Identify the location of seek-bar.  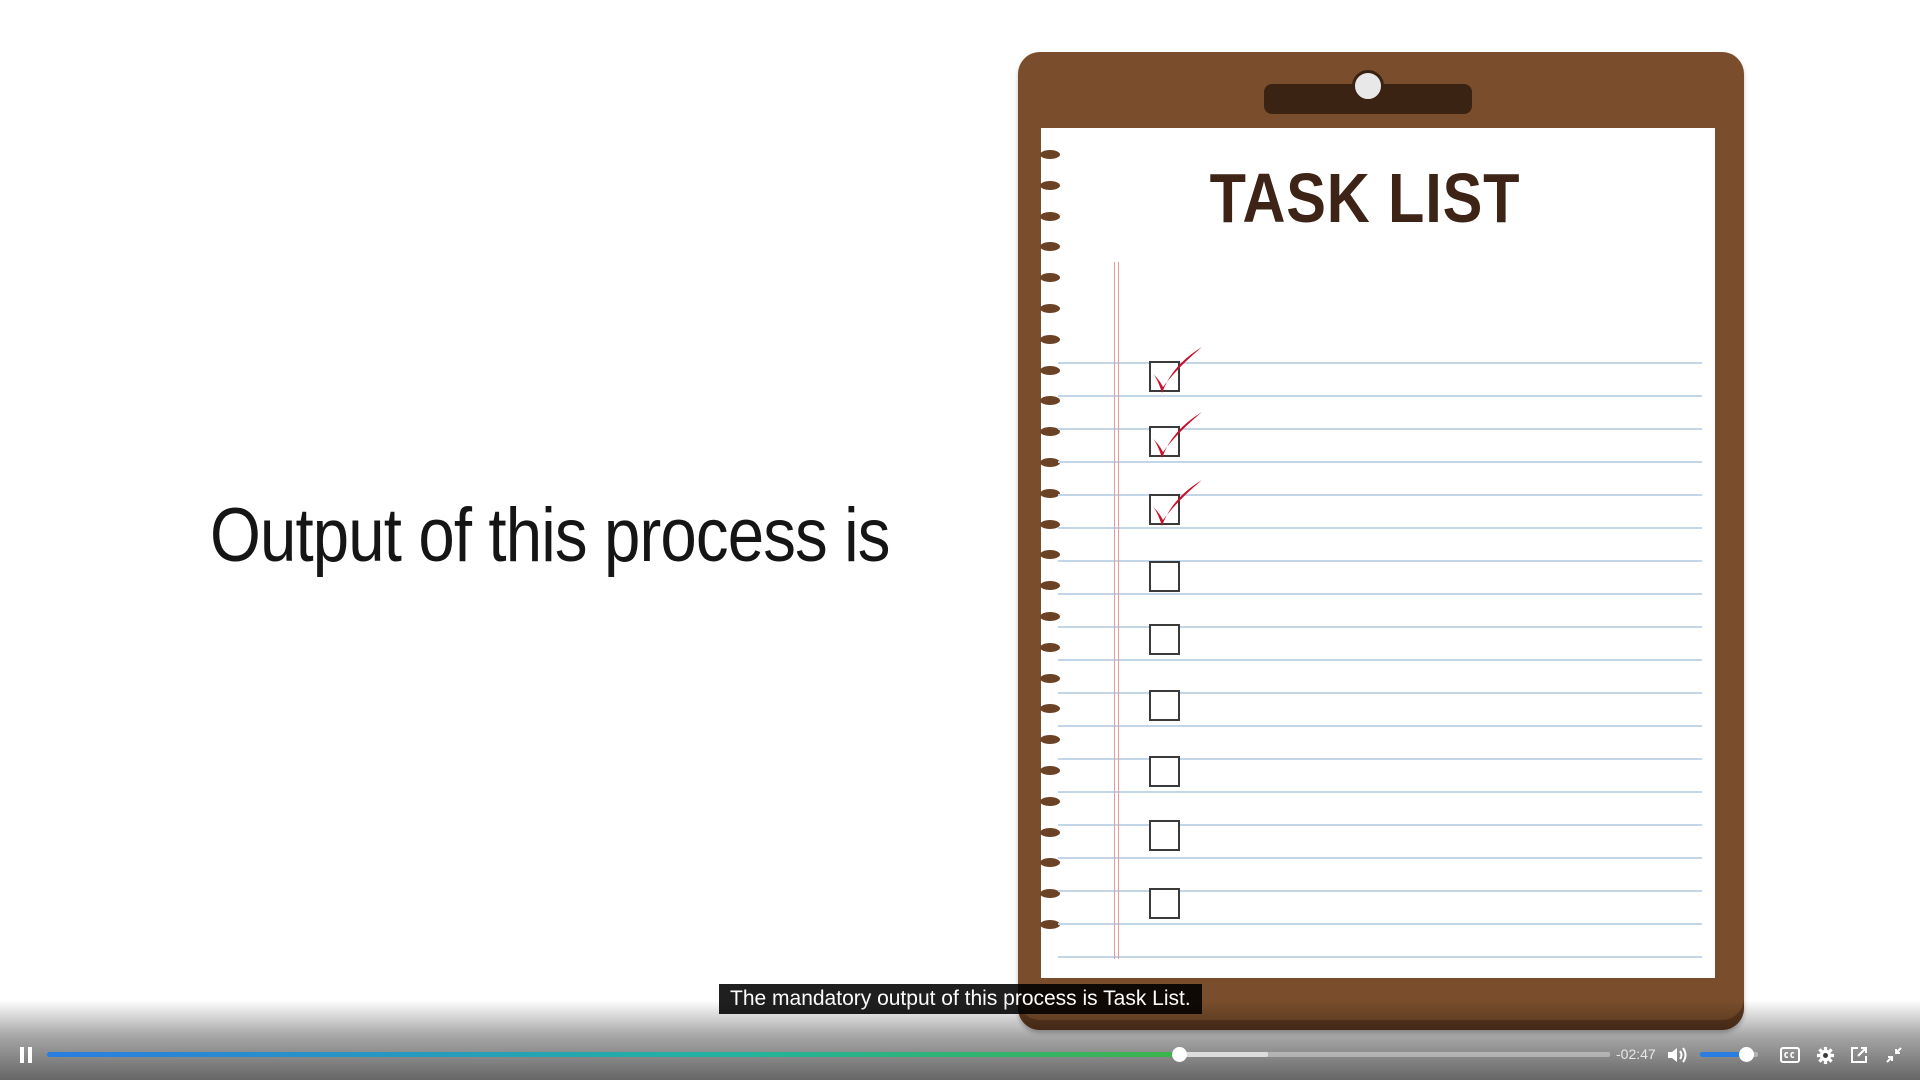
(828, 1054).